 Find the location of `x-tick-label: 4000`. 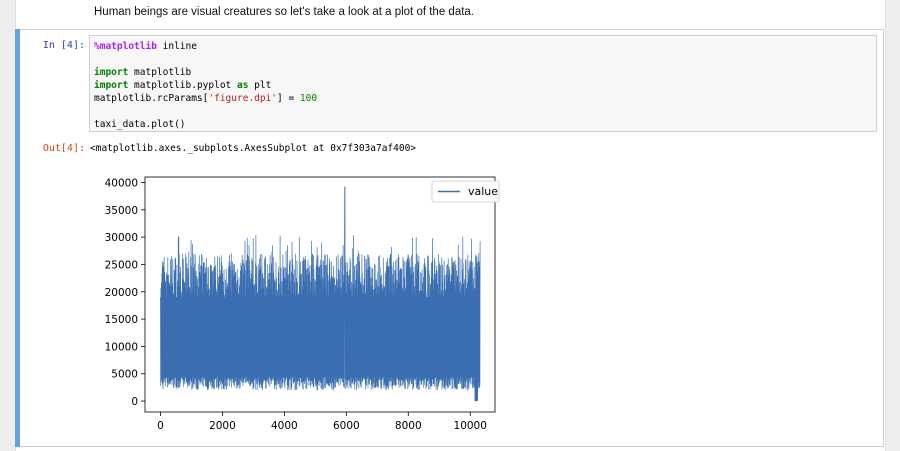

x-tick-label: 4000 is located at coordinates (284, 426).